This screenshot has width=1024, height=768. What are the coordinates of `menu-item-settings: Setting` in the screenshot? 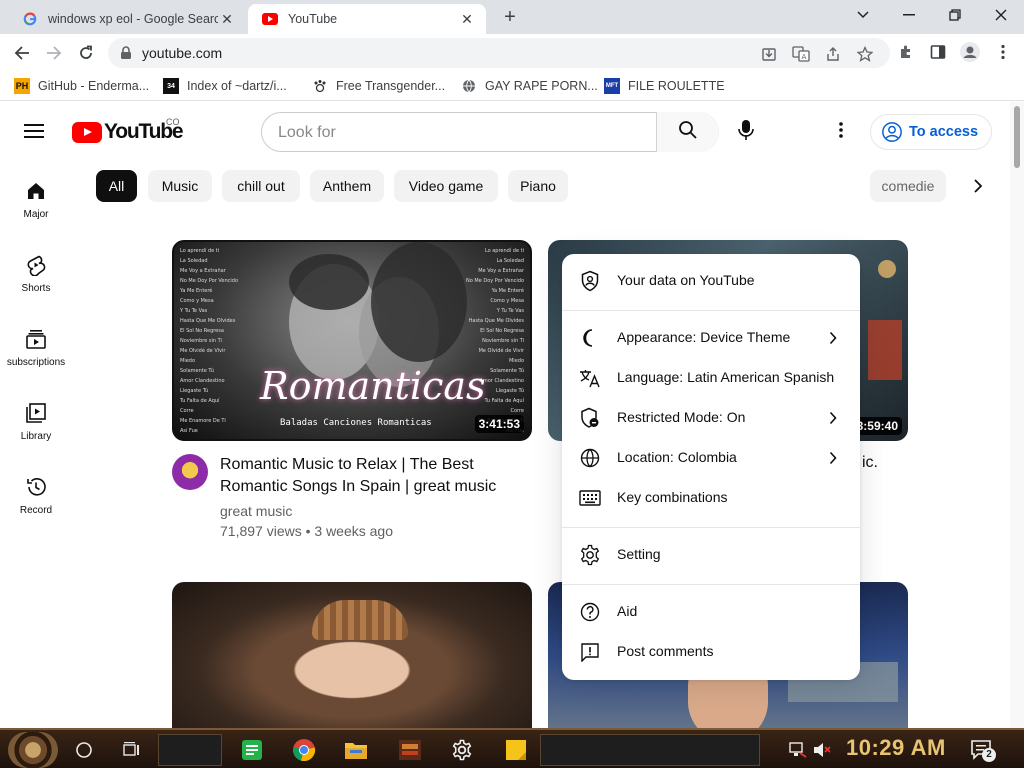 It's located at (711, 555).